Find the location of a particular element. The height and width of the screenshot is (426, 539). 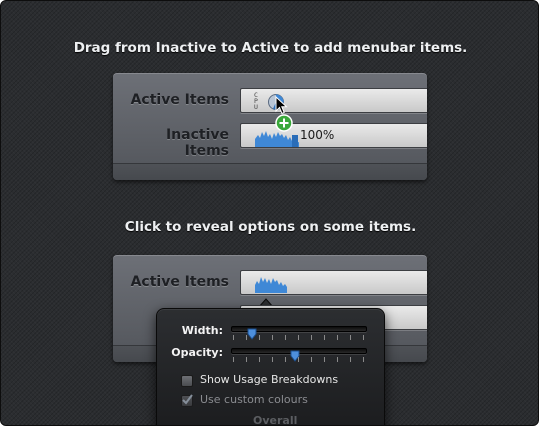

popover-arrow is located at coordinates (266, 301).